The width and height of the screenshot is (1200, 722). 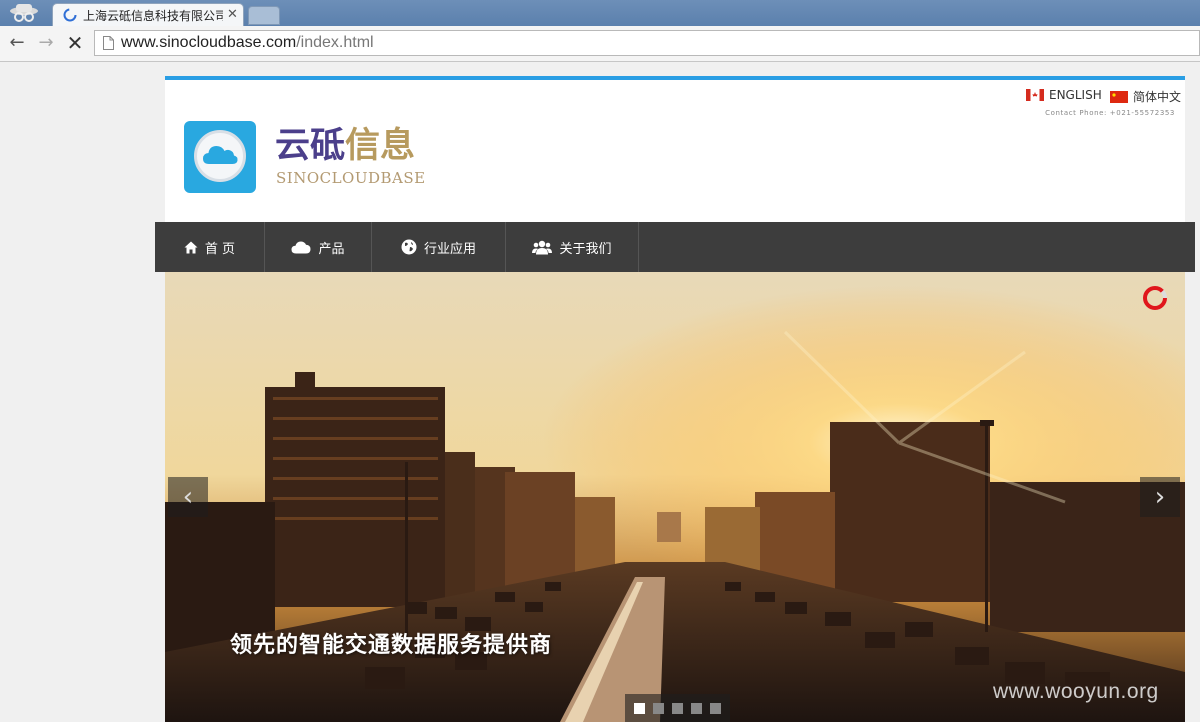 I want to click on logo-chinese-text: 云砥信息, so click(x=345, y=146).